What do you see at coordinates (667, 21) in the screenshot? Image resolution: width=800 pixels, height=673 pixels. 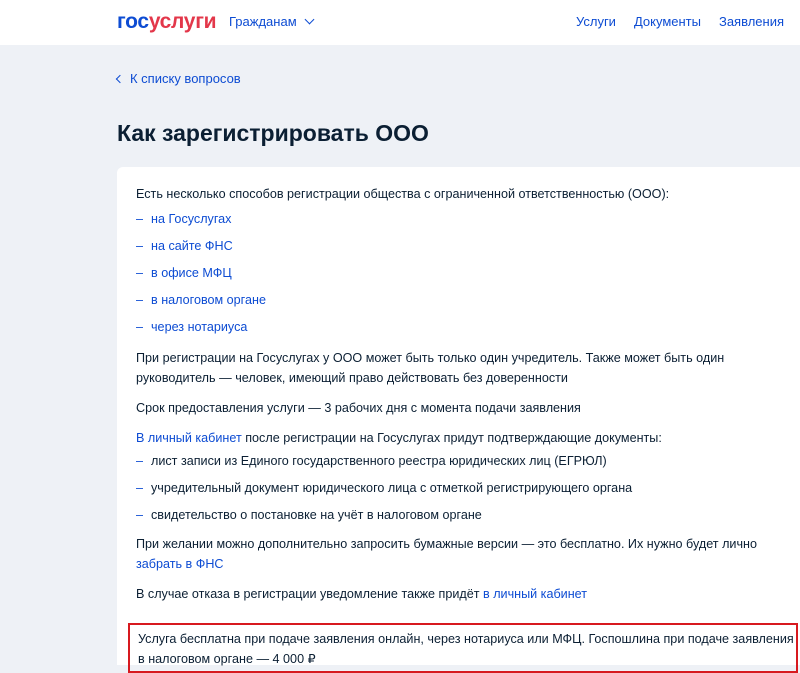 I see `nav-link-documents: Документы` at bounding box center [667, 21].